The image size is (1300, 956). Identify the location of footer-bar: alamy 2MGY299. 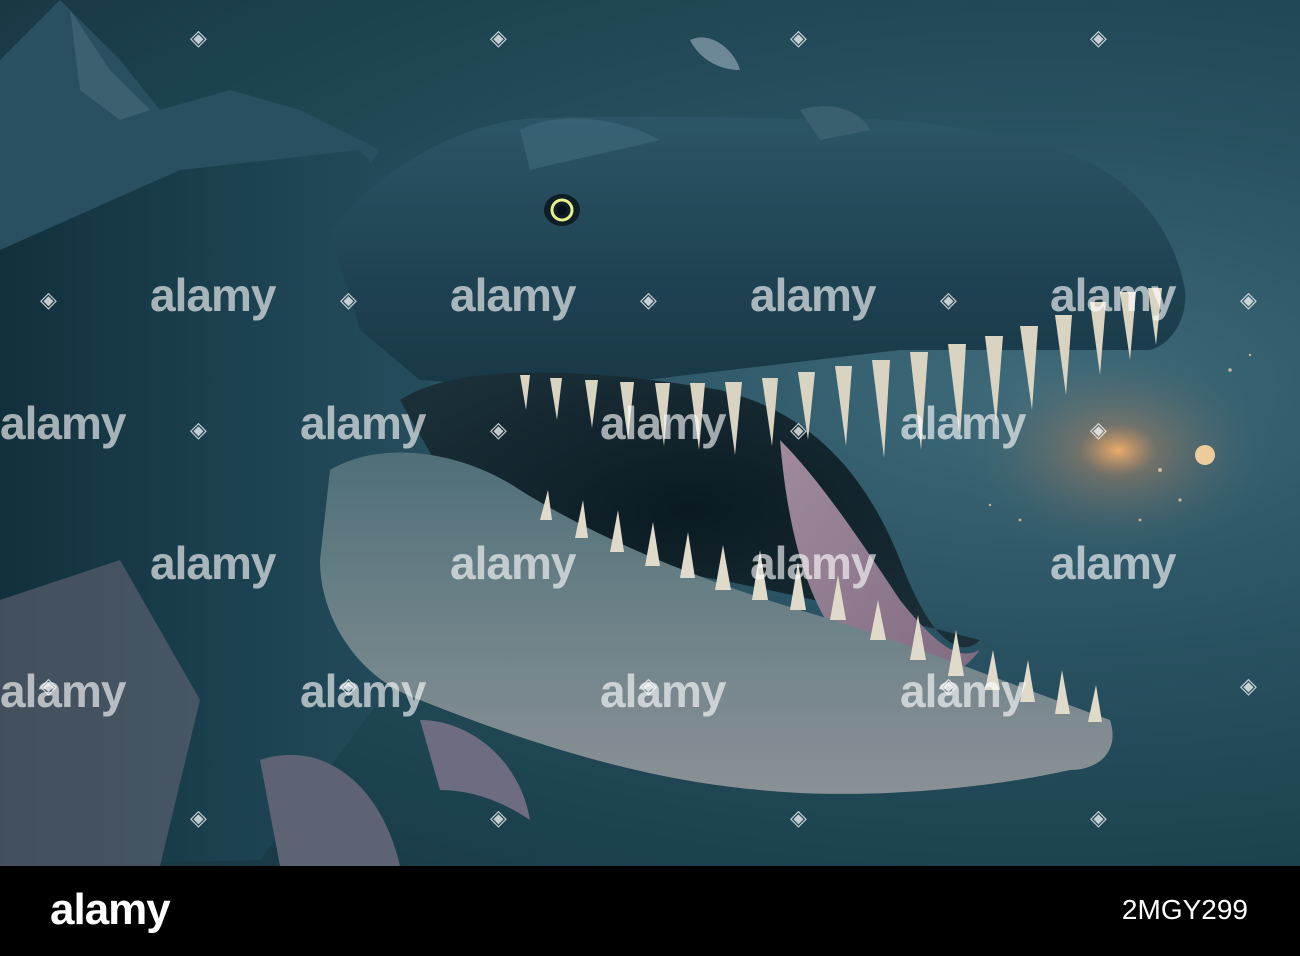
(650, 911).